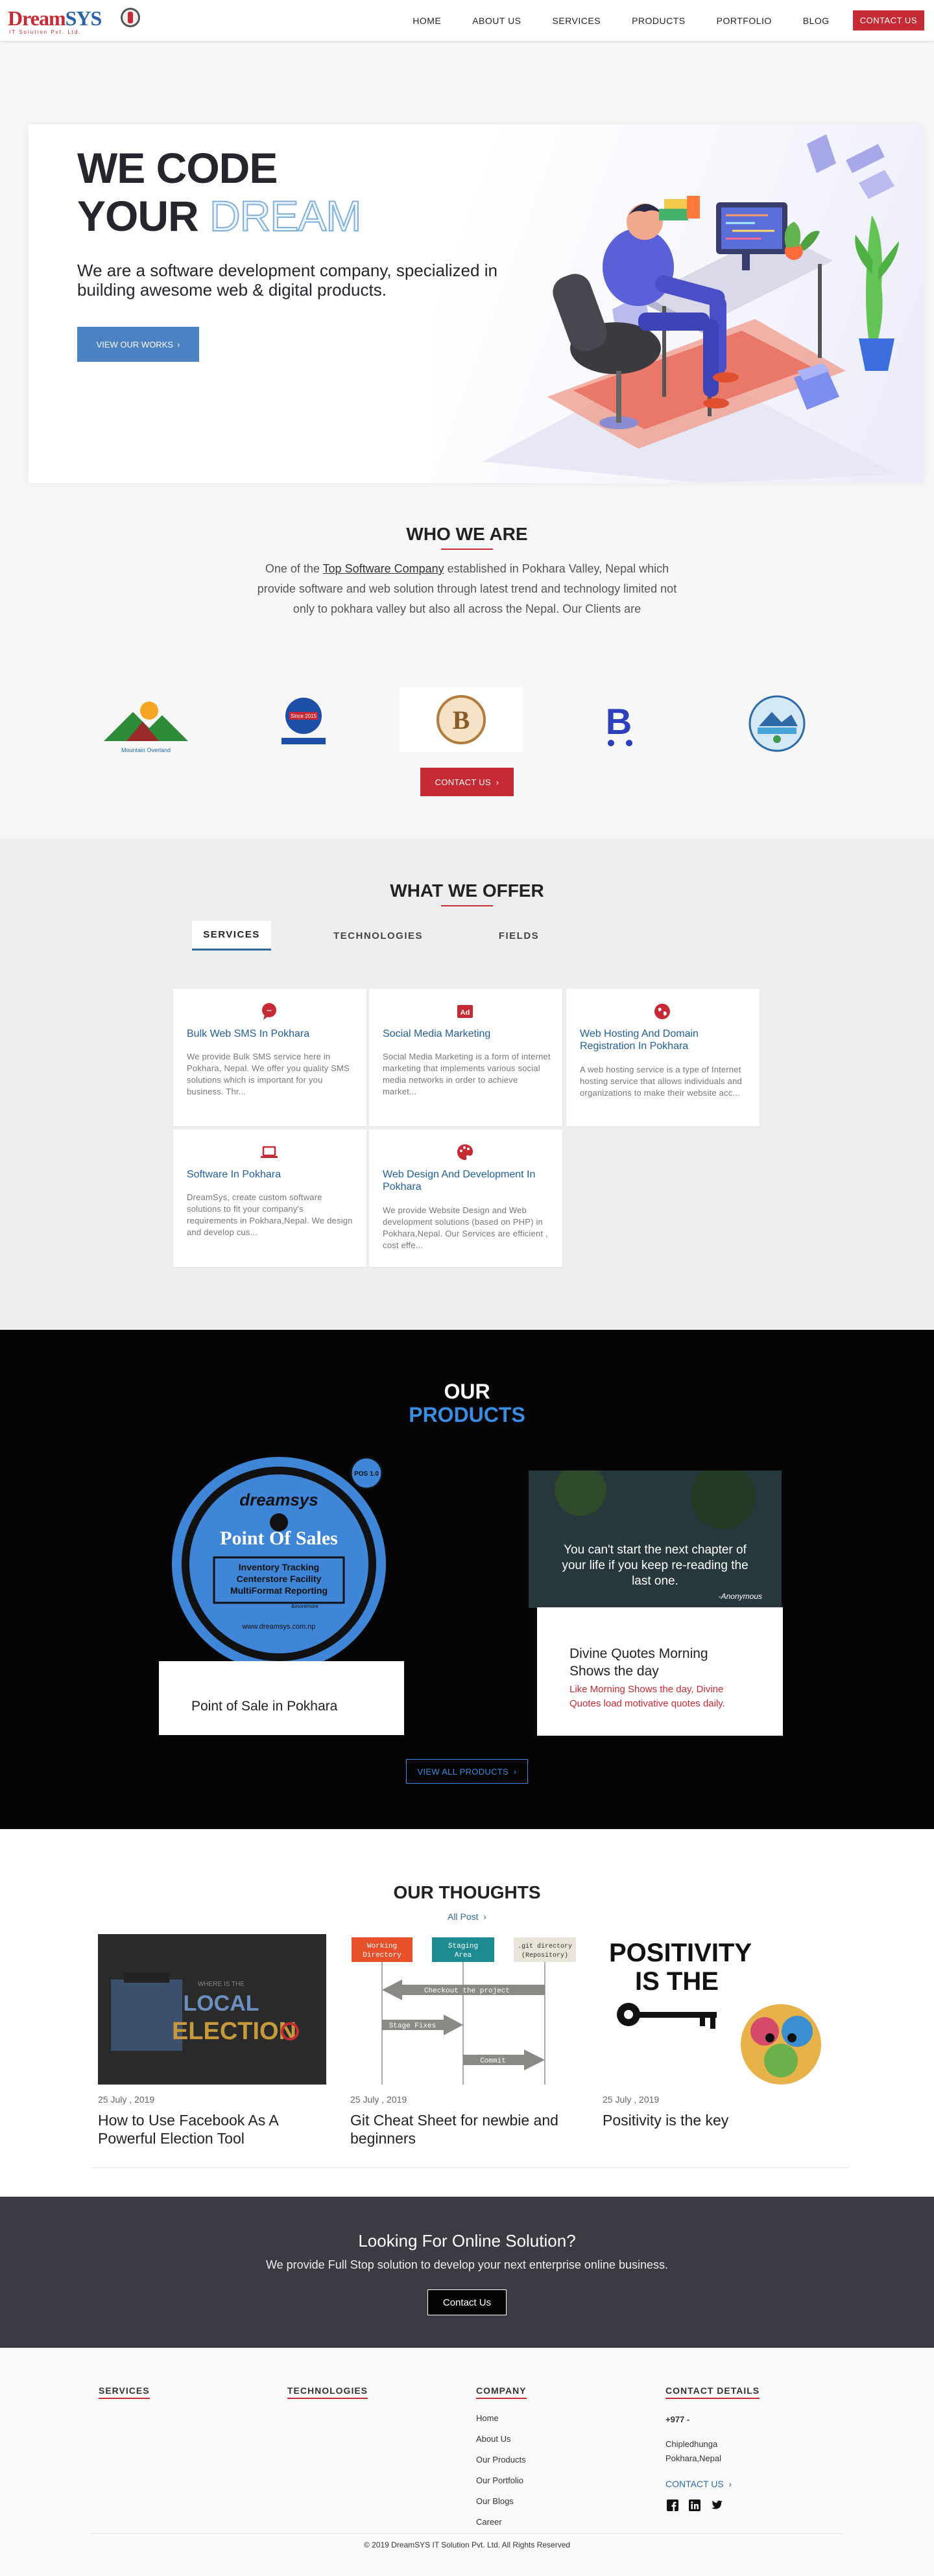 The height and width of the screenshot is (2576, 934). I want to click on client-logo-b-crest: B, so click(462, 719).